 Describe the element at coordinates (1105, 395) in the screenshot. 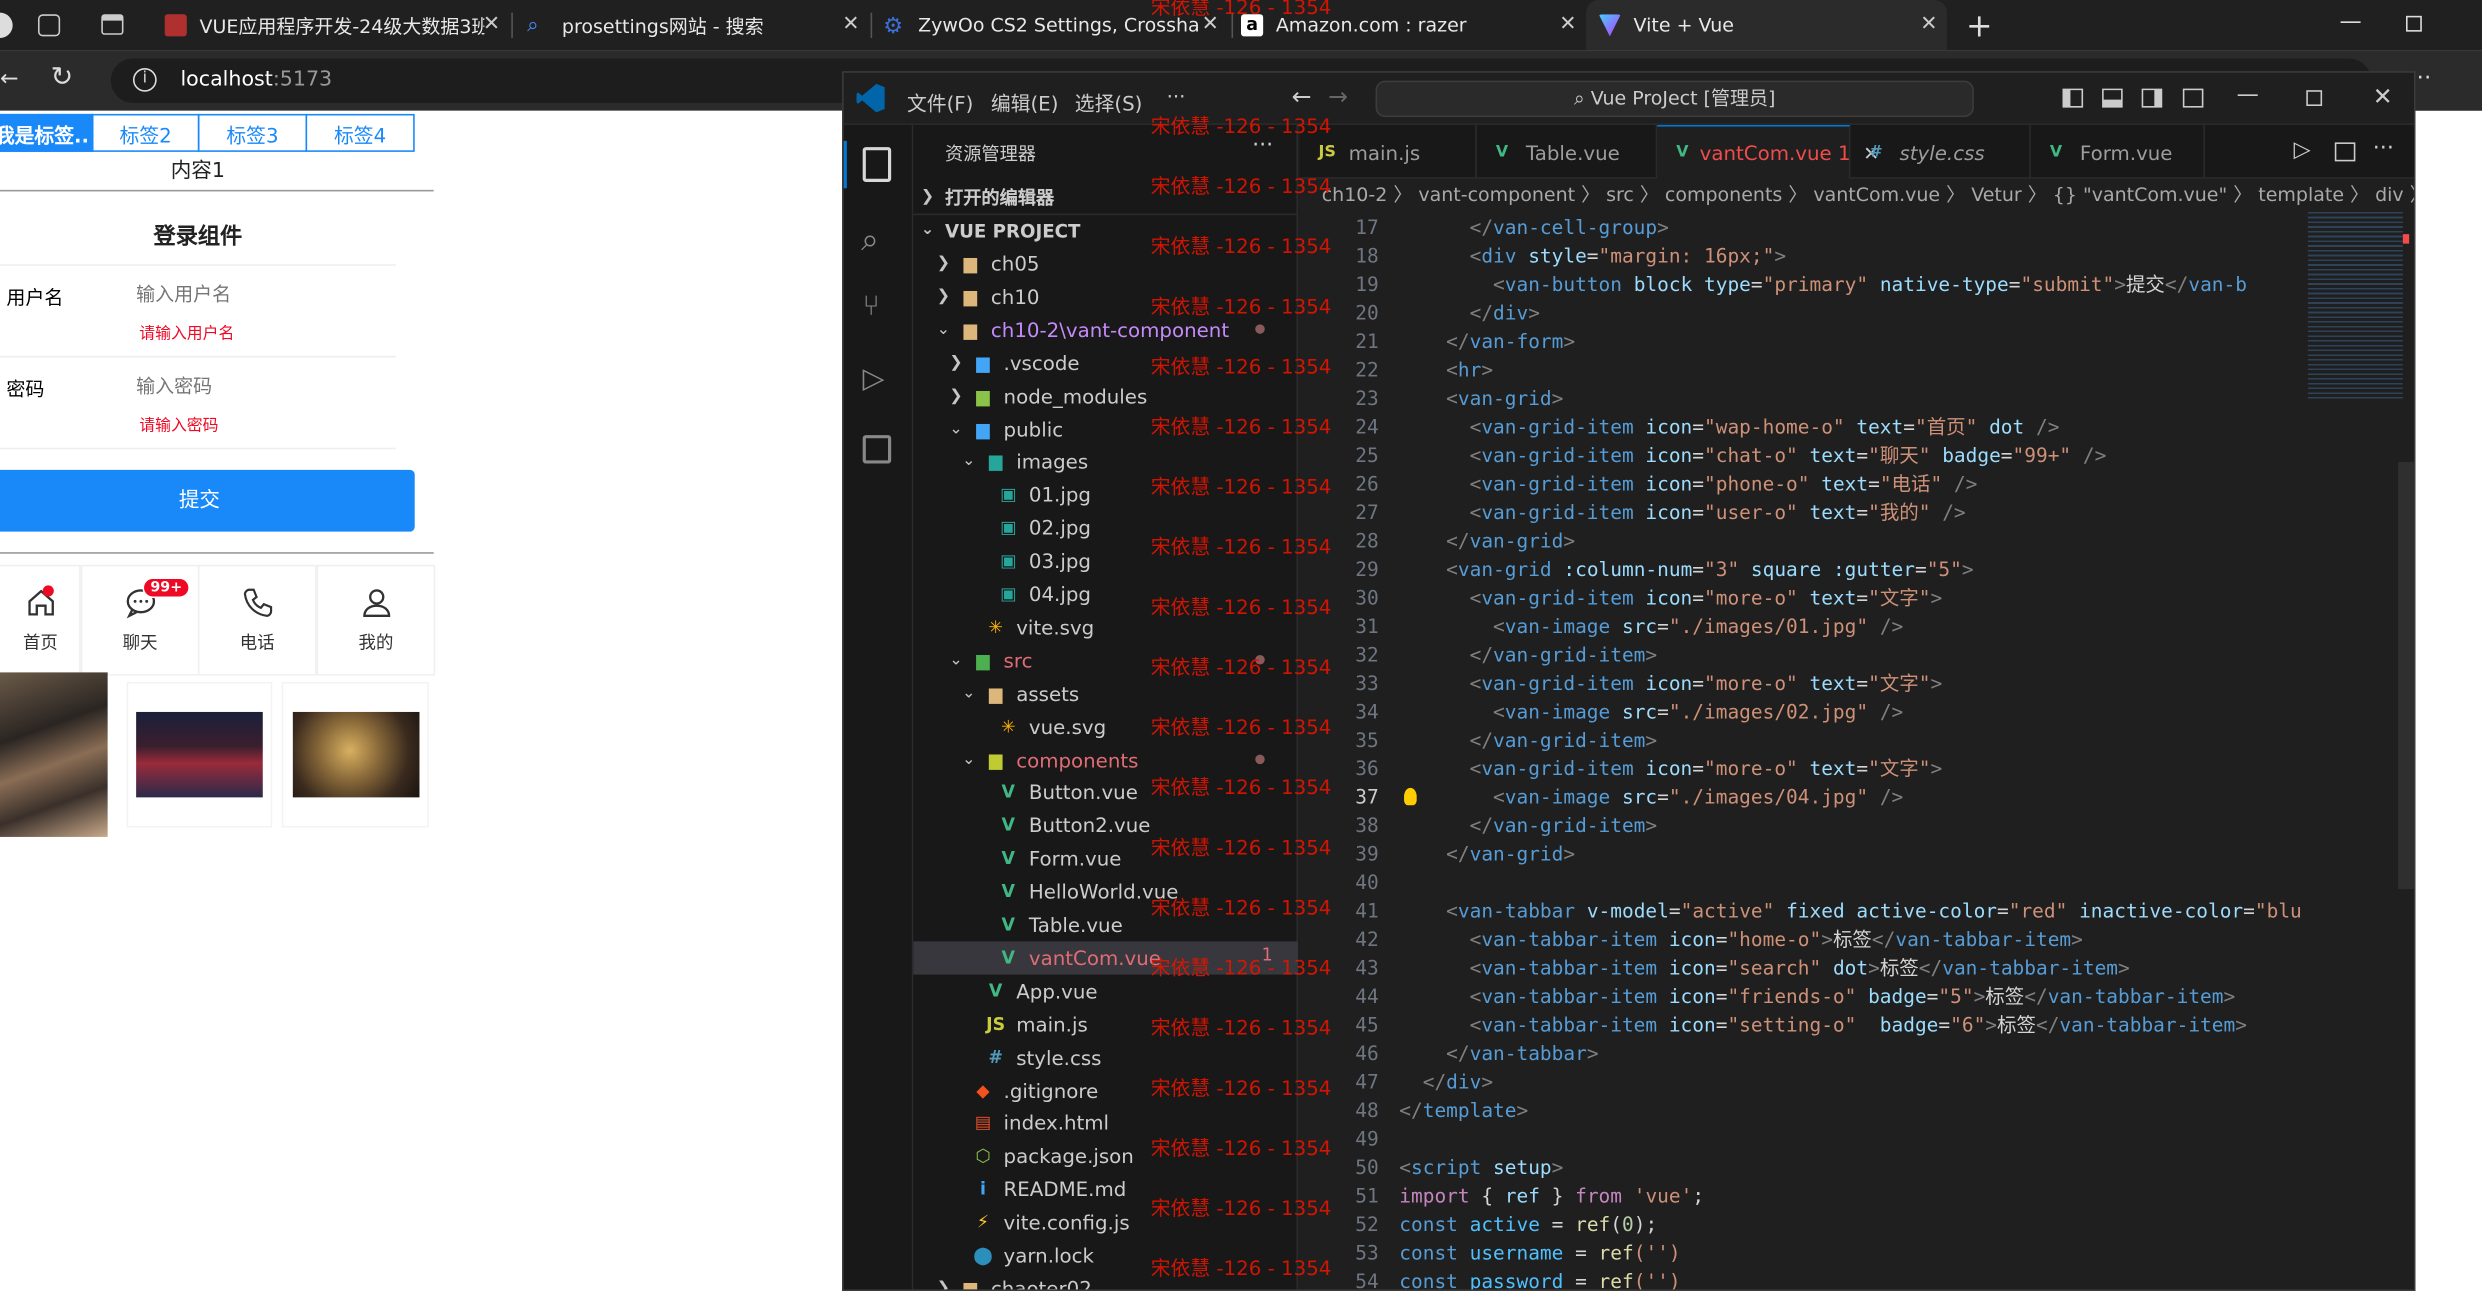

I see `tree-item: ❯ ▆ node_modules` at that location.